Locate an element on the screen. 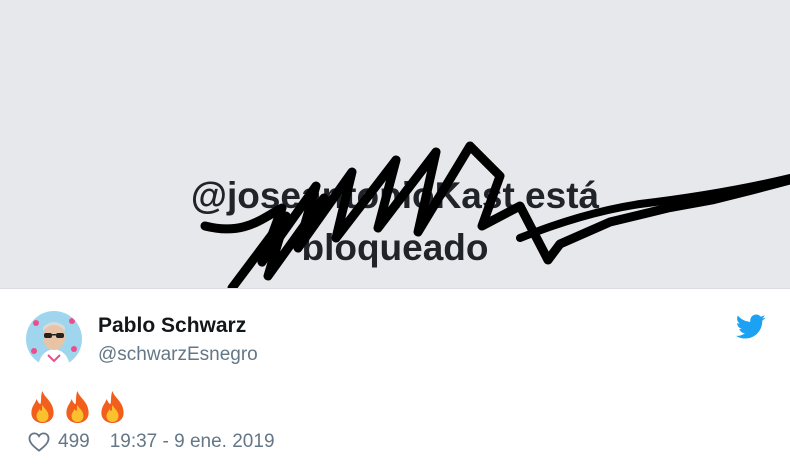 The image size is (790, 474). avatar-image is located at coordinates (54, 339).